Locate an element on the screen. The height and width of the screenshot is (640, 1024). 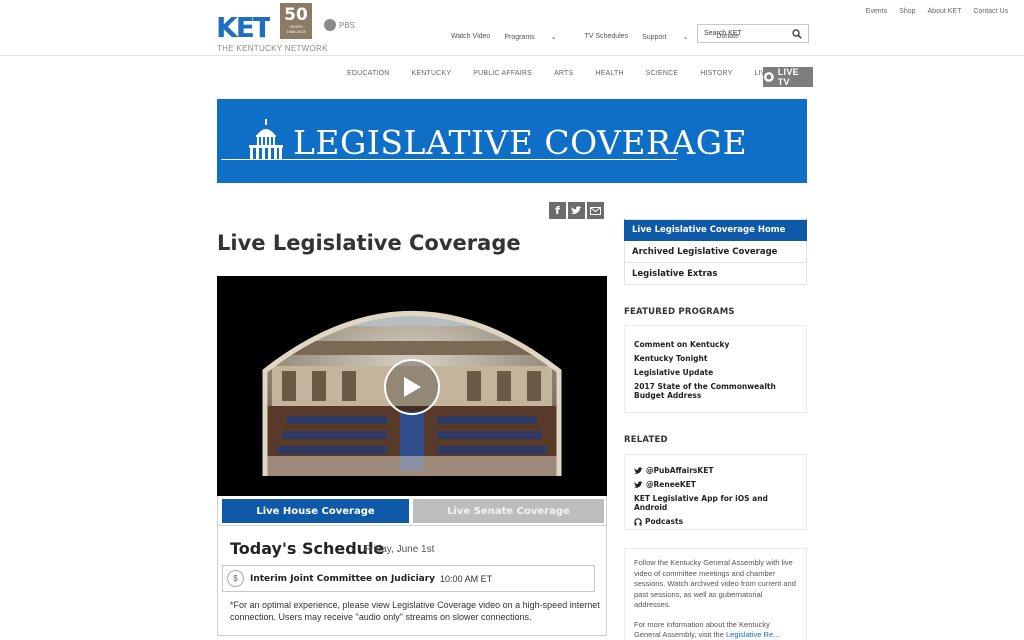
schedule-heading: Today's Schedule is located at coordinates (307, 548).